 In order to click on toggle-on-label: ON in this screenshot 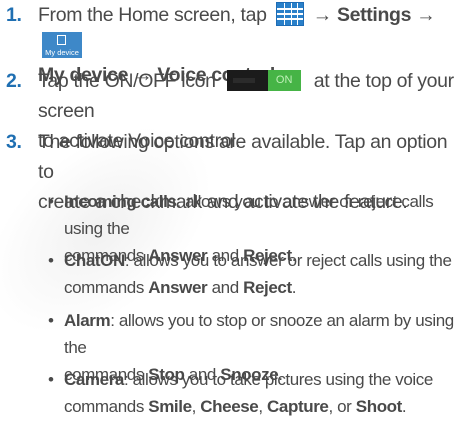, I will do `click(284, 80)`.